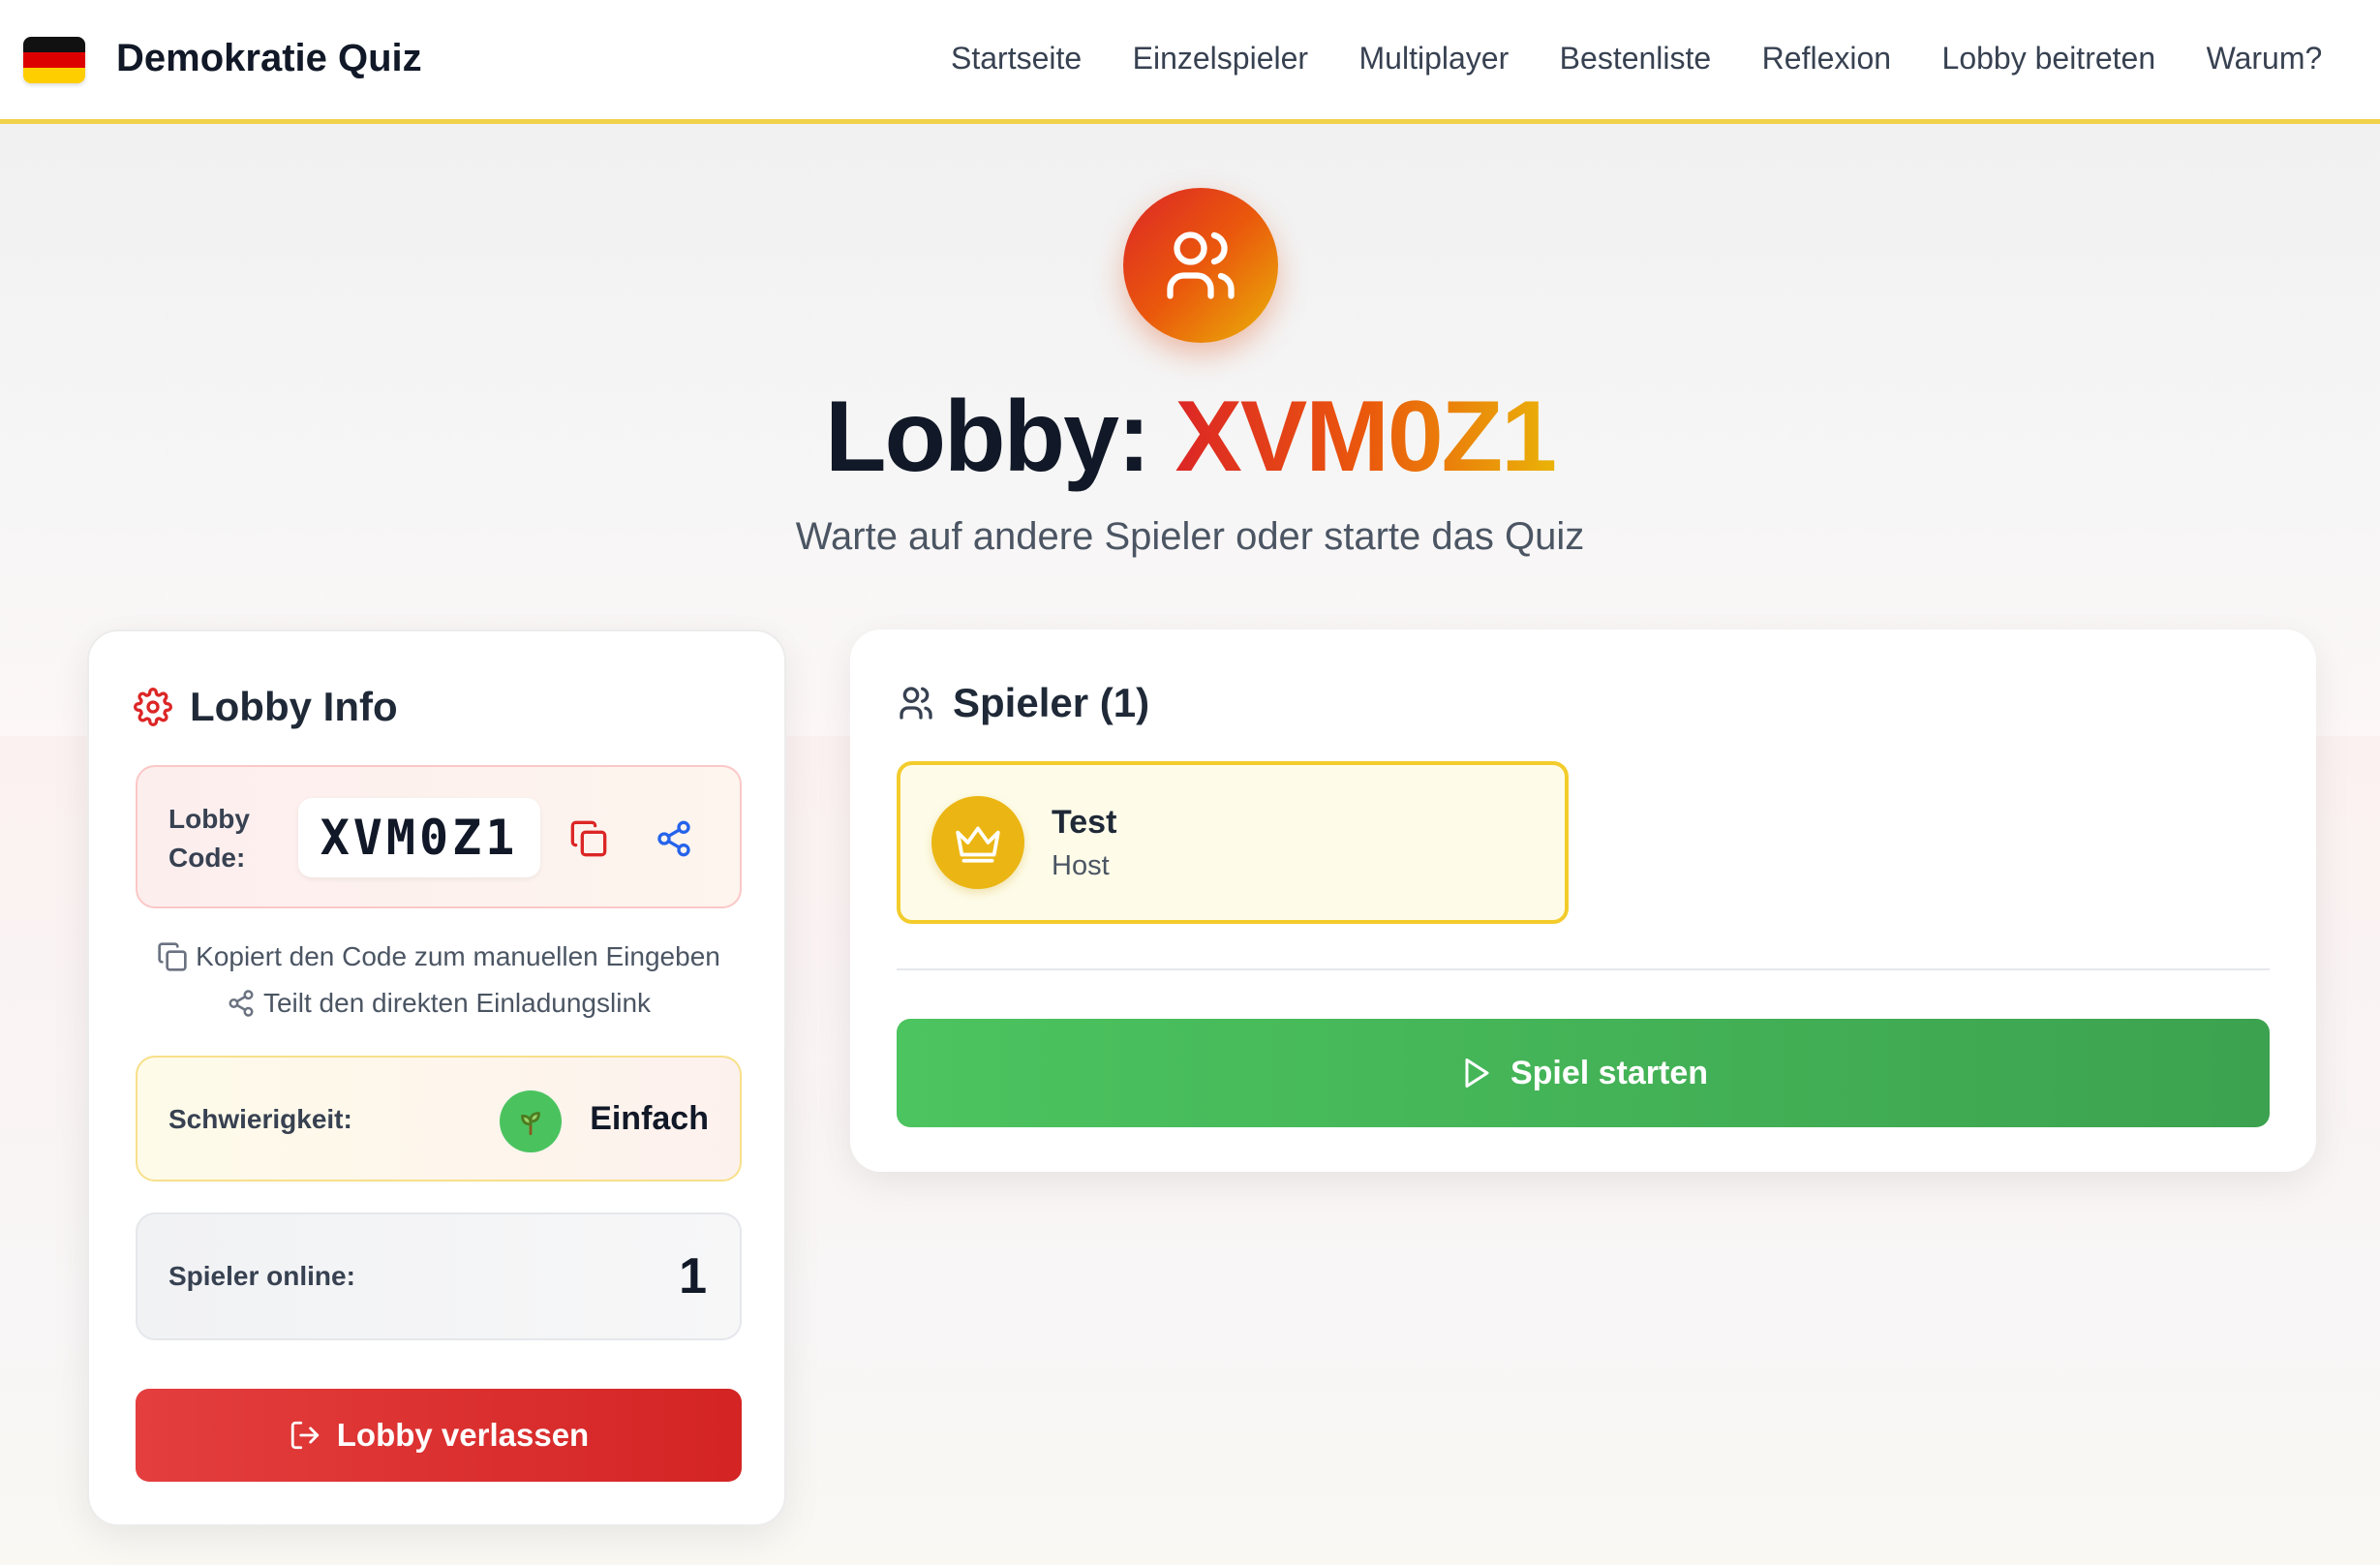 The width and height of the screenshot is (2380, 1565). I want to click on players-online-box: Spieler online: 1, so click(439, 1276).